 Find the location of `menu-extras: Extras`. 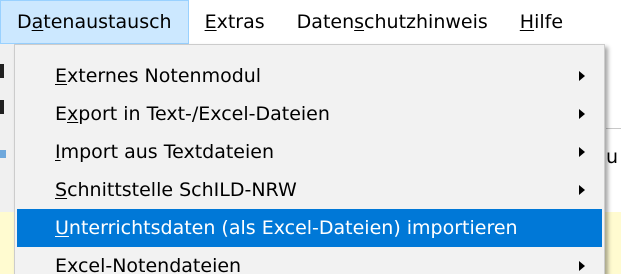

menu-extras: Extras is located at coordinates (235, 22).